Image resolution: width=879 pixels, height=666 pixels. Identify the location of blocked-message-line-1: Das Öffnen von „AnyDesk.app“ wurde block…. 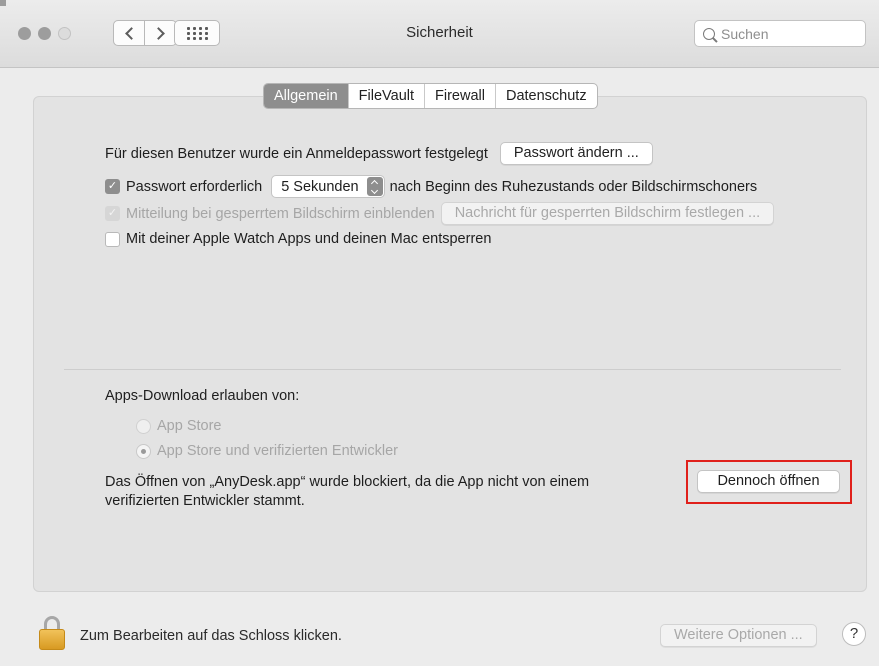
(347, 482).